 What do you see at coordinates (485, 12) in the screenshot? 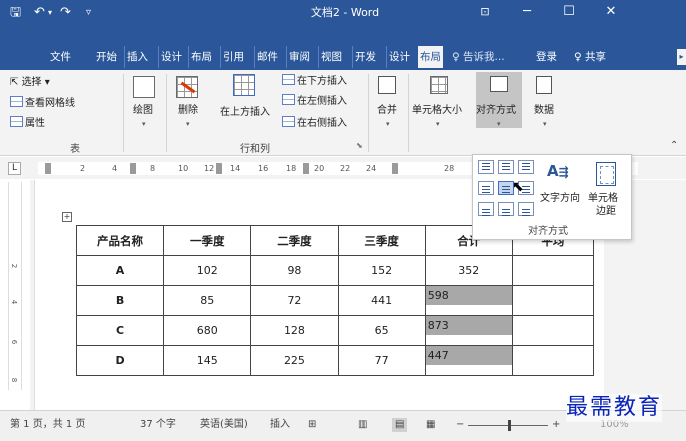
I see `ribbon-display-icon: ⊡` at bounding box center [485, 12].